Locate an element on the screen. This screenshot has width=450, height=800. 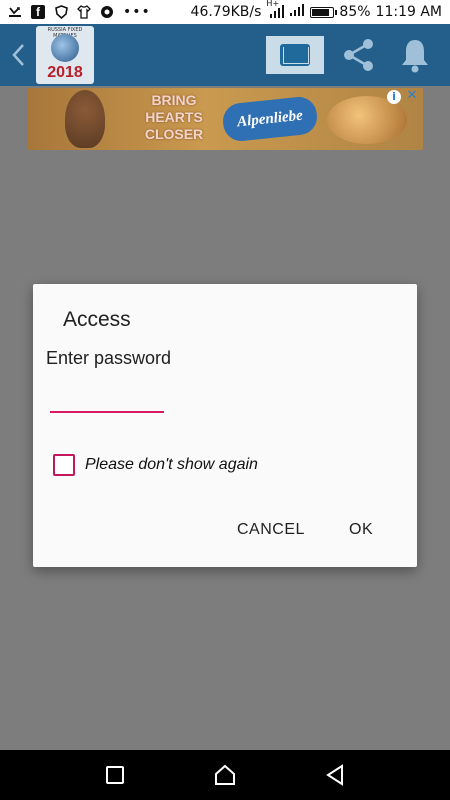
ok-button: OK is located at coordinates (361, 530).